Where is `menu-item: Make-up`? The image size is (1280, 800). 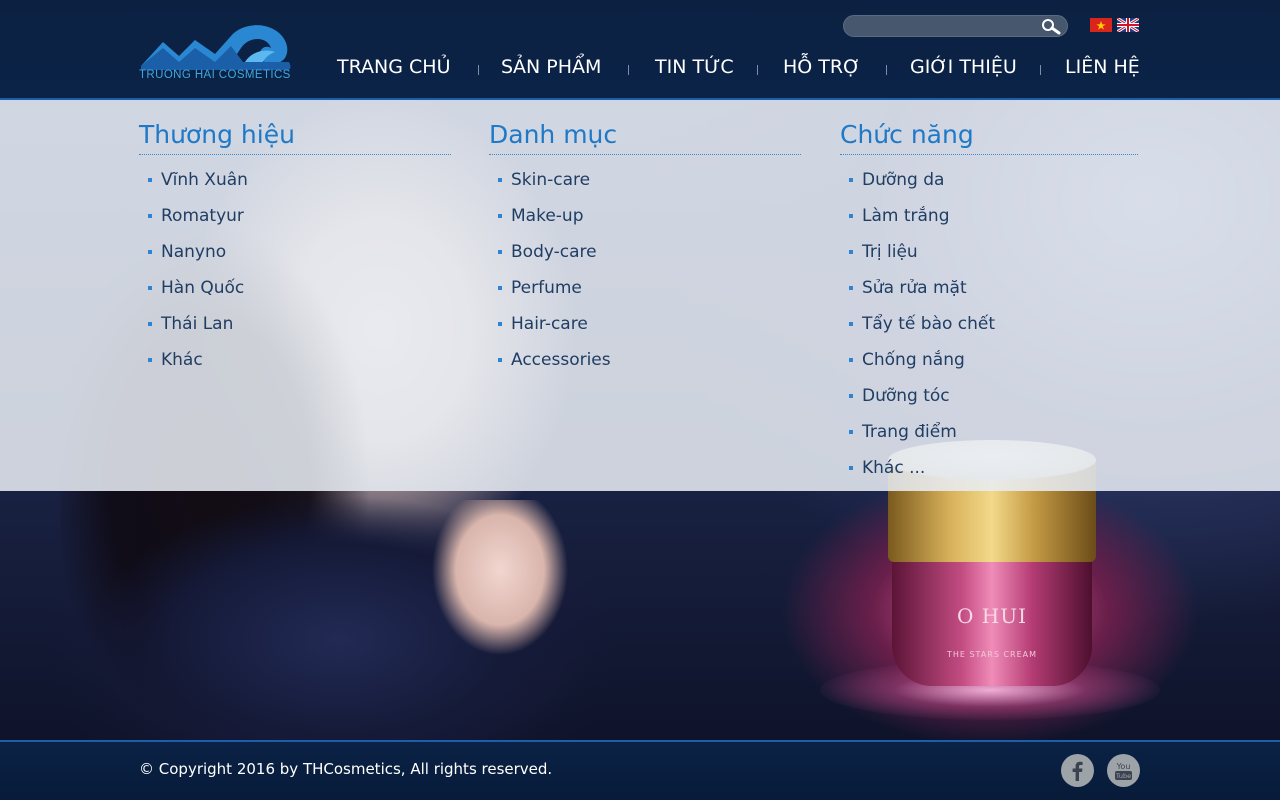
menu-item: Make-up is located at coordinates (645, 221).